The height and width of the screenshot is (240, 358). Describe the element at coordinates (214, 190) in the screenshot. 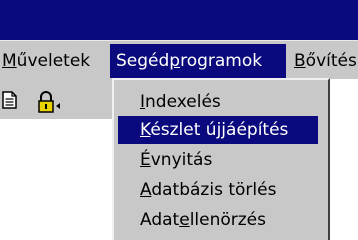

I see `adatbazis-rest: datbázis törlés` at that location.